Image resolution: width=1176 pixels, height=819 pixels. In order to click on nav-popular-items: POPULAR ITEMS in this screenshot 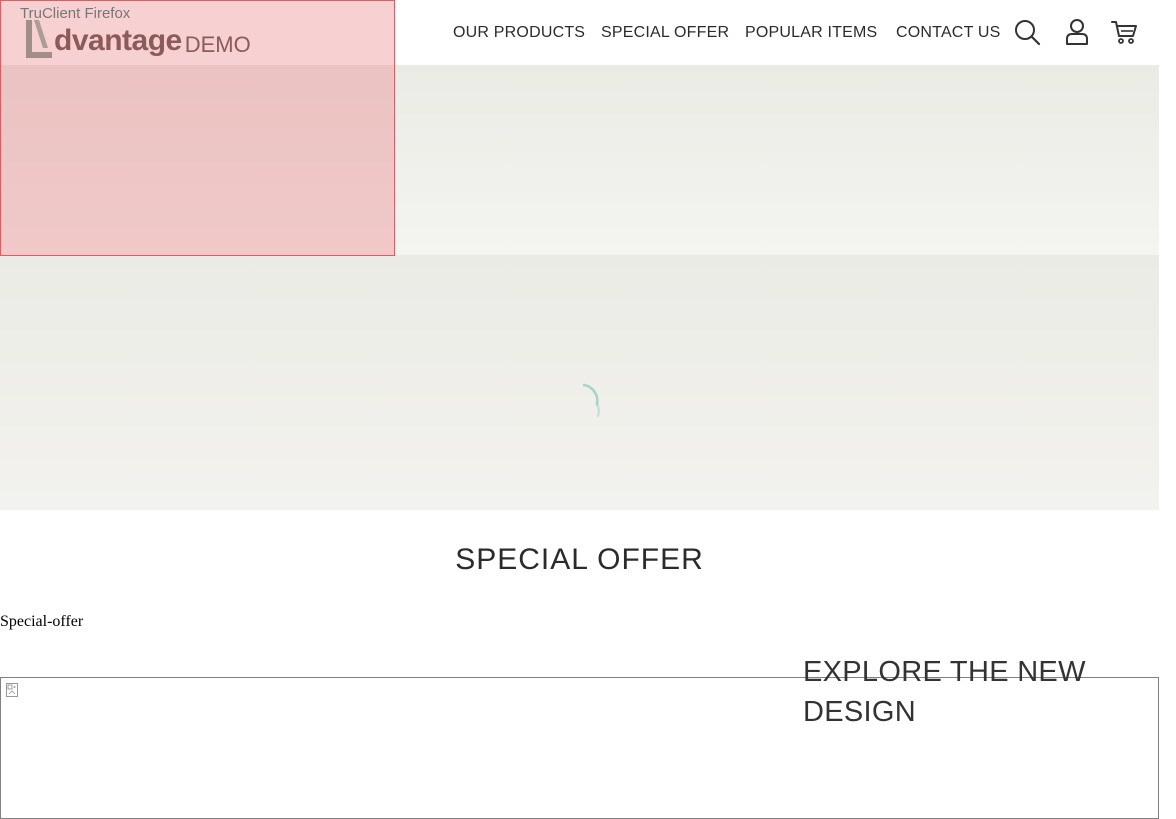, I will do `click(811, 33)`.